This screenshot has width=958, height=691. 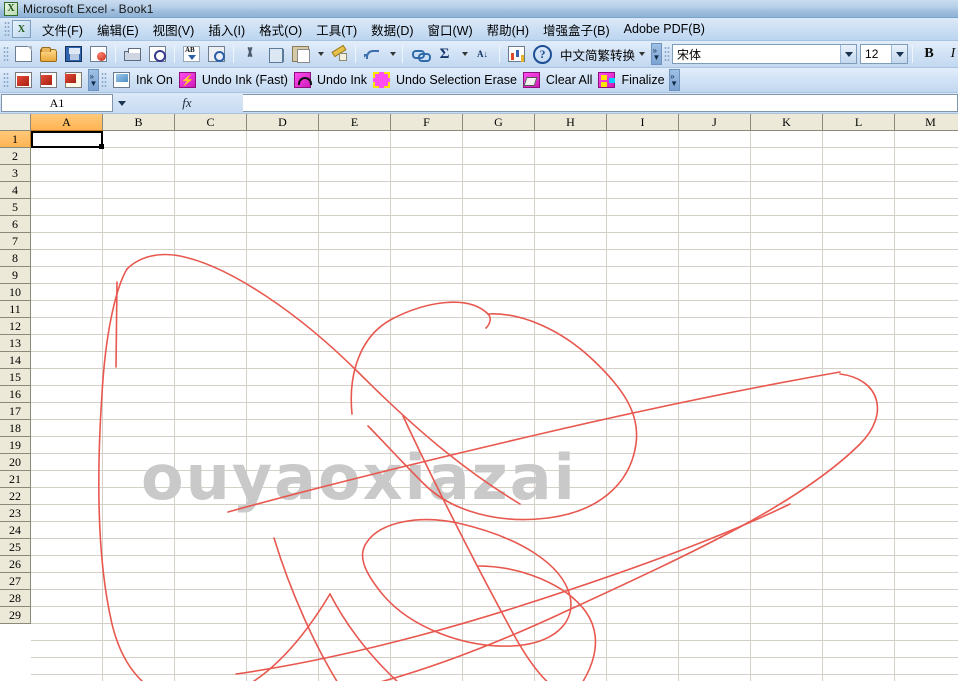 What do you see at coordinates (15, 309) in the screenshot?
I see `row-header-11: 11` at bounding box center [15, 309].